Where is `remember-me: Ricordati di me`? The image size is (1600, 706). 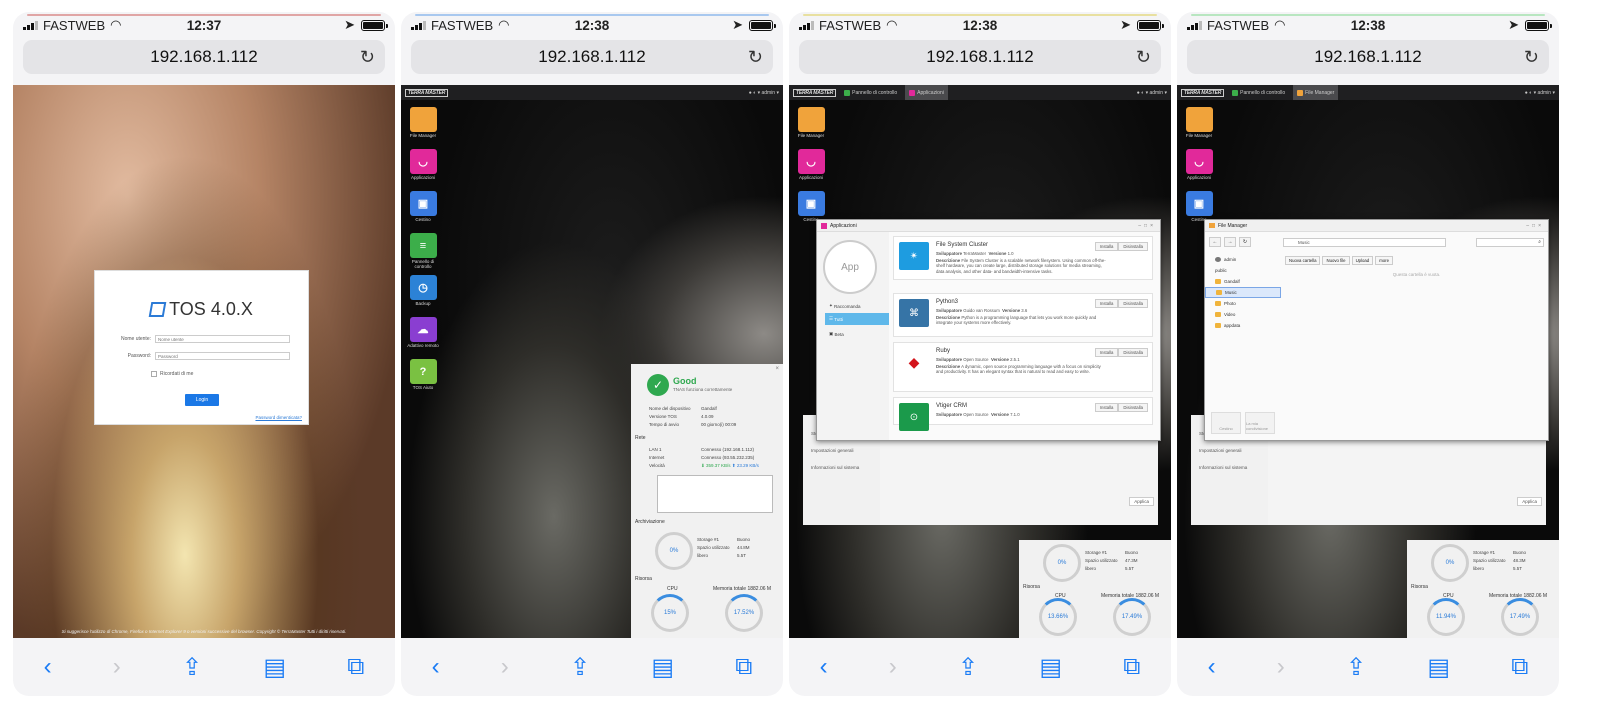 remember-me: Ricordati di me is located at coordinates (172, 374).